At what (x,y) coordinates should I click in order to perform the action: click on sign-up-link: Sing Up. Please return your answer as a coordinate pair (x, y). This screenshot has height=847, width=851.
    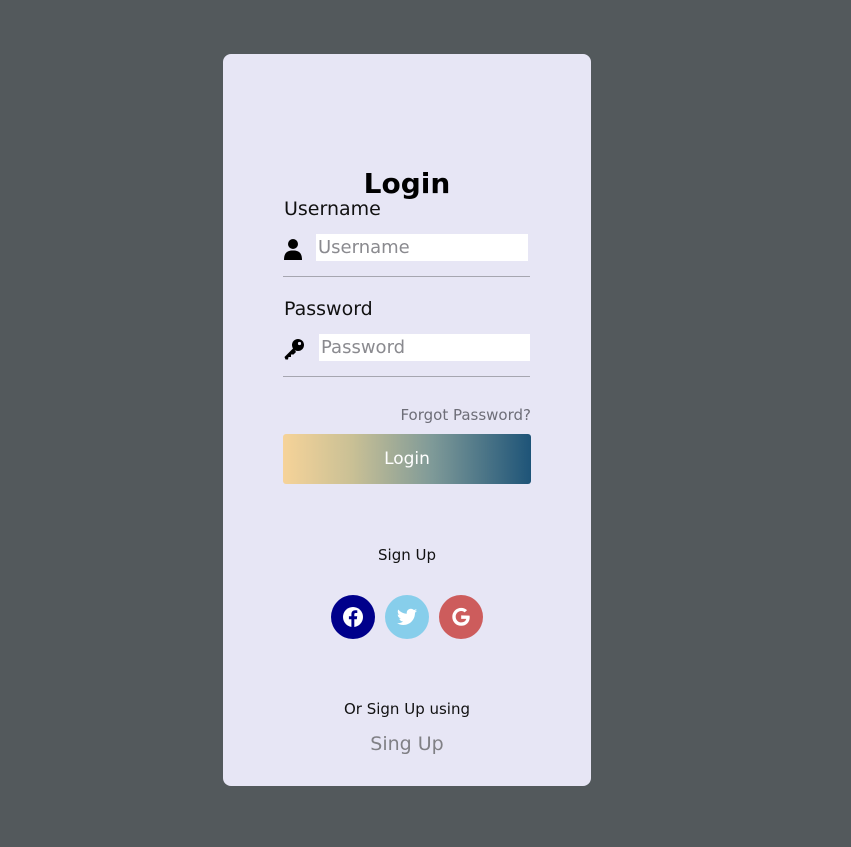
    Looking at the image, I should click on (407, 744).